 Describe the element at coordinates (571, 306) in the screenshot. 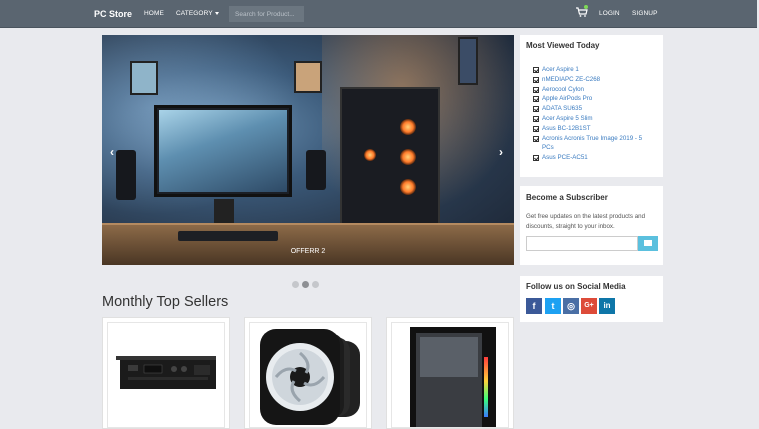

I see `instagram-icon: ◎` at that location.